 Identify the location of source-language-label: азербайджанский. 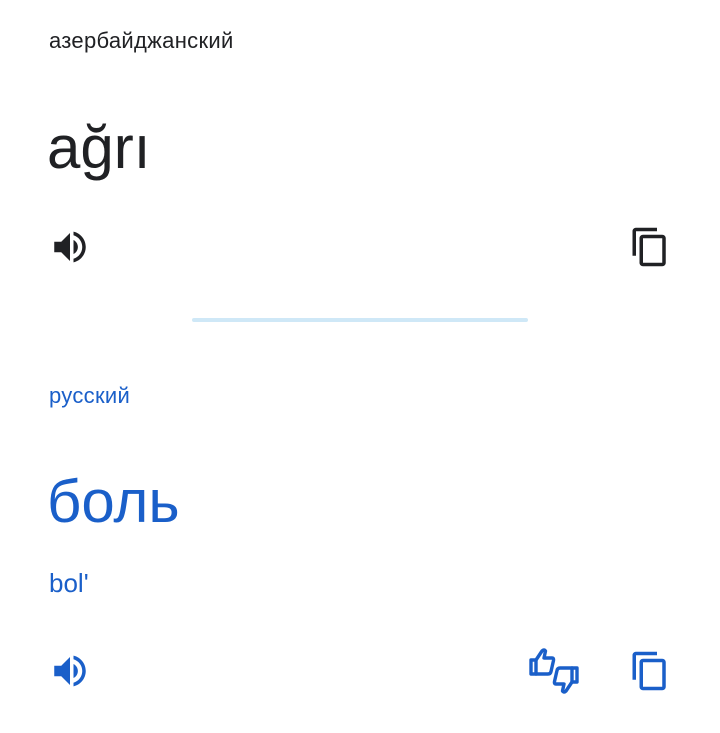
(141, 40).